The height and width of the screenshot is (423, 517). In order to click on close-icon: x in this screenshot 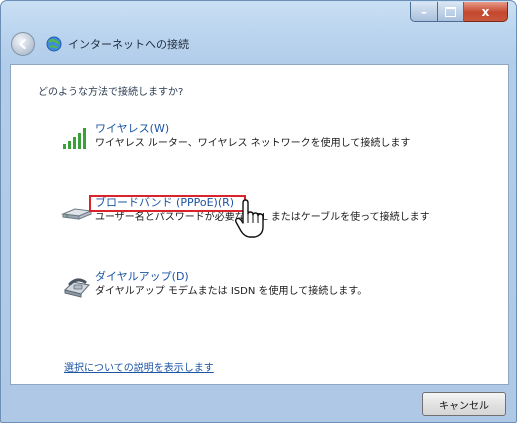, I will do `click(485, 11)`.